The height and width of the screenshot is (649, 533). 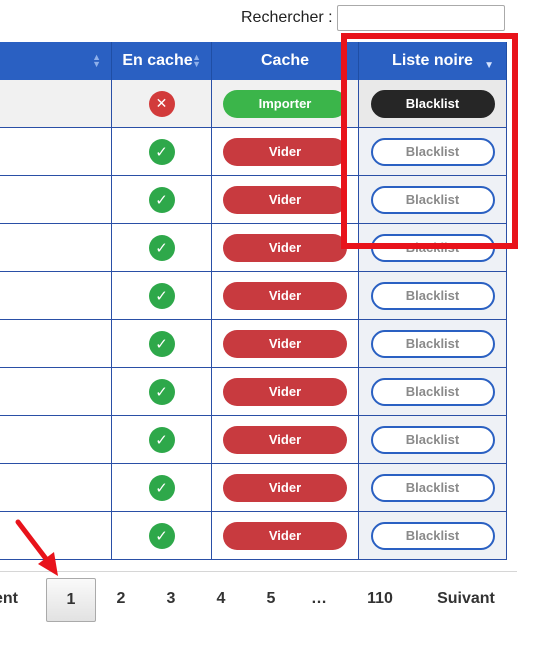 I want to click on column-header-cache: Cache, so click(x=285, y=61).